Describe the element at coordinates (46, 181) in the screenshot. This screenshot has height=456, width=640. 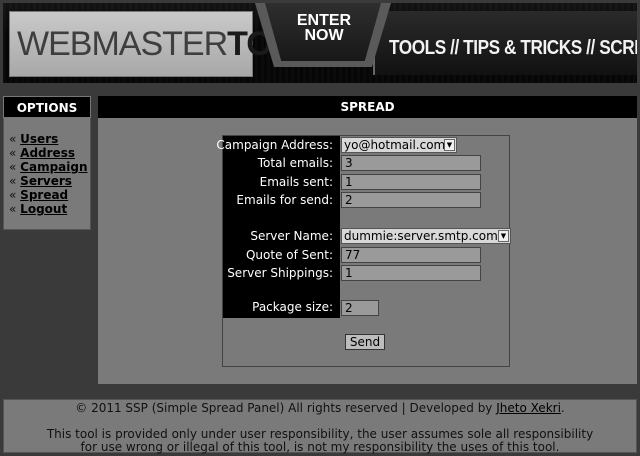
I see `sidebar-item-label: Servers` at that location.